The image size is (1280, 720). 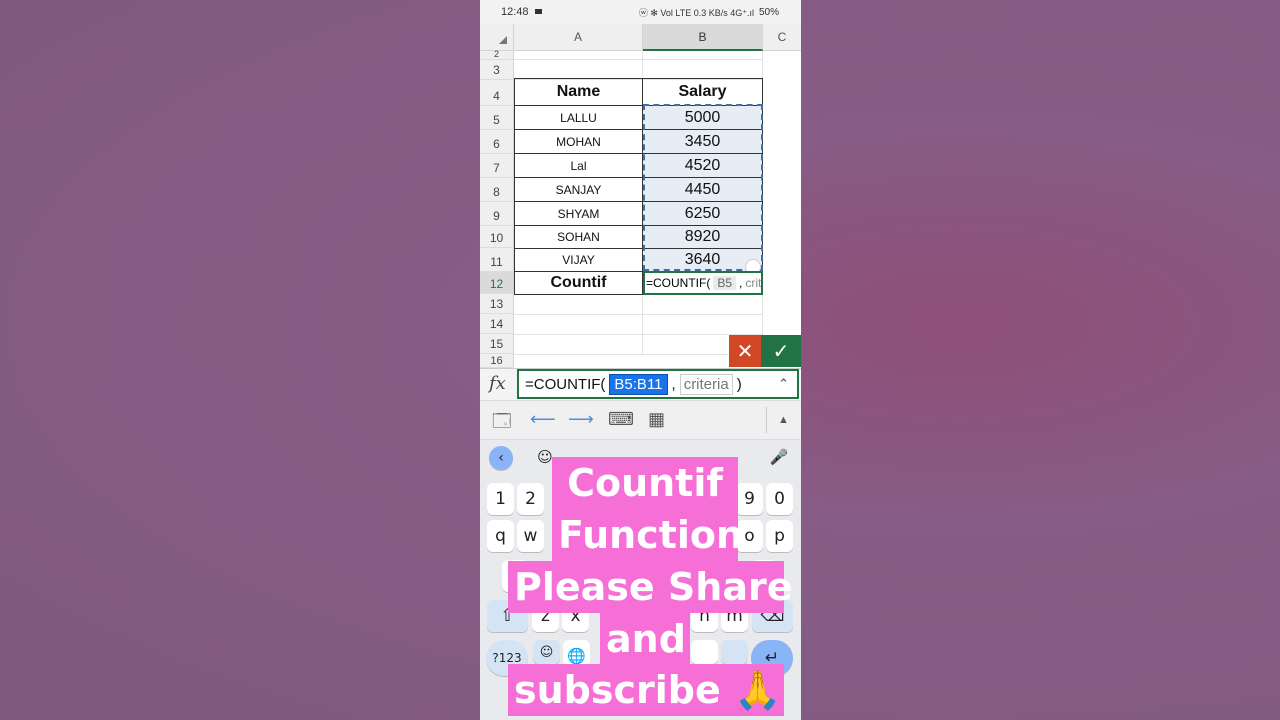 I want to click on key-a, so click(x=515, y=576).